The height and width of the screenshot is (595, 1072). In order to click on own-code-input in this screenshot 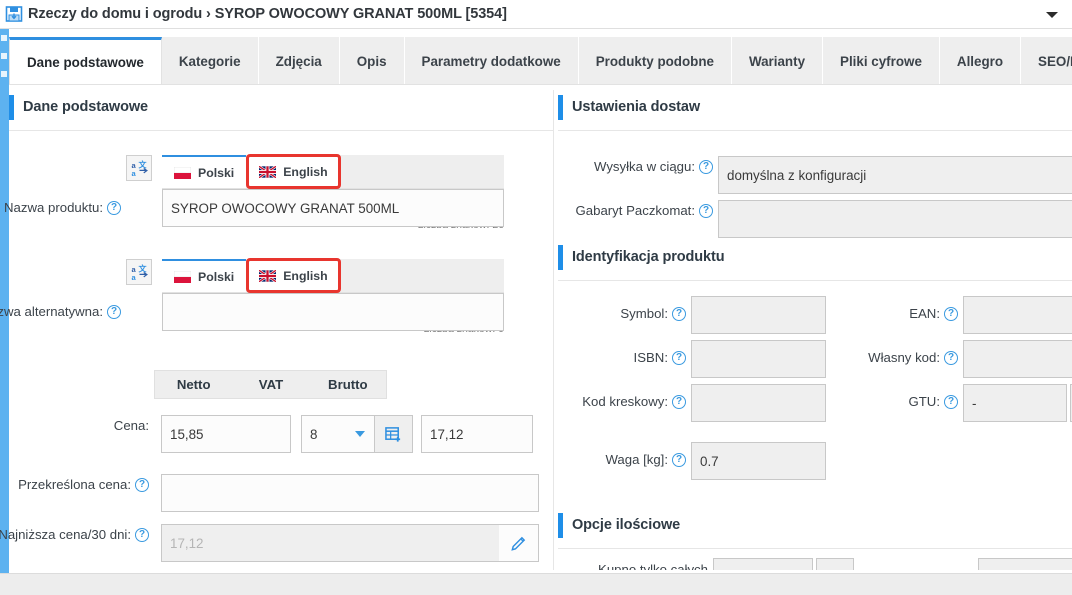, I will do `click(1017, 359)`.